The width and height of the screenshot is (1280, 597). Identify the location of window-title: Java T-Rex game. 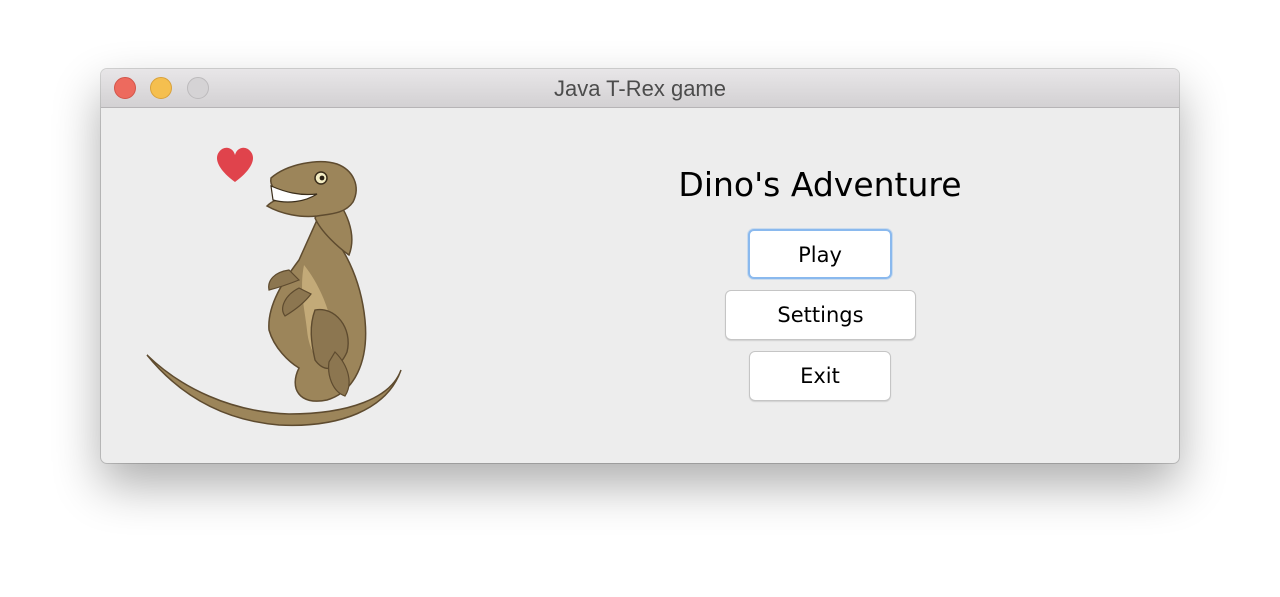
(639, 88).